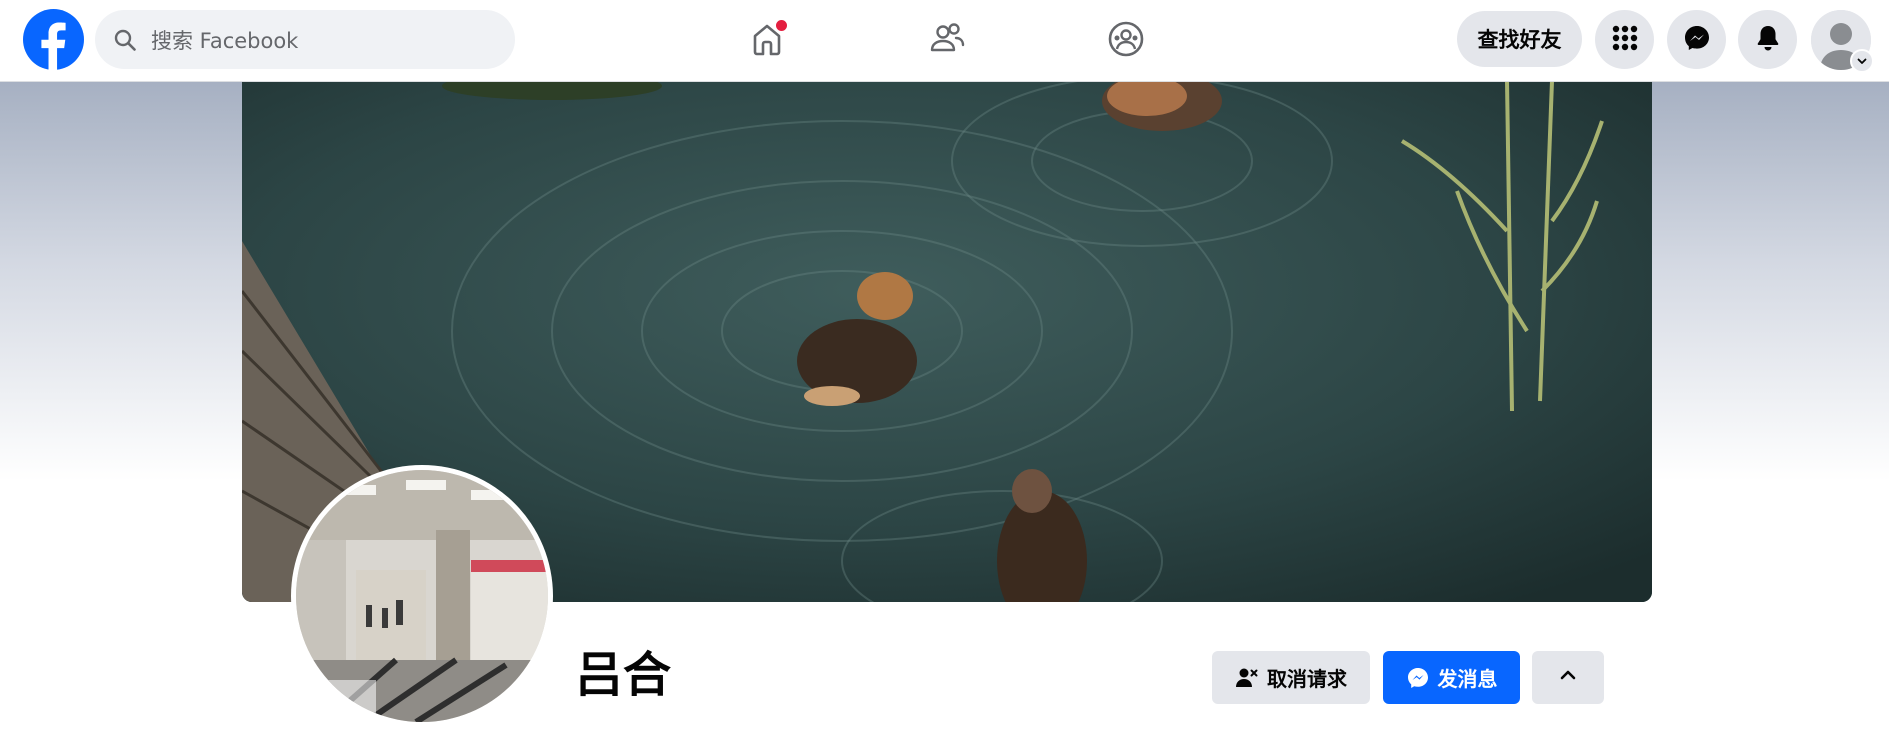  Describe the element at coordinates (623, 675) in the screenshot. I see `profile-name: 吕合` at that location.